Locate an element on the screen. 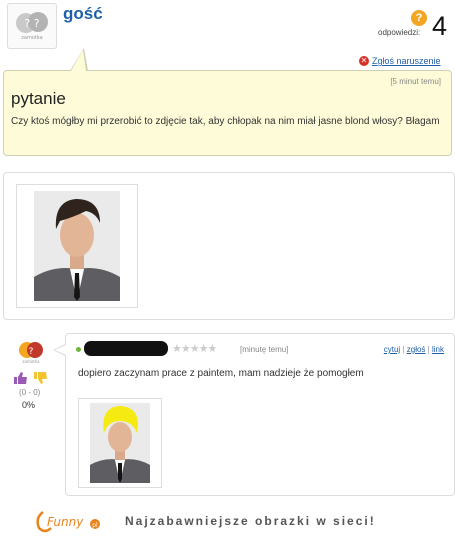 The image size is (455, 543). speech-notch-inner is located at coordinates (78, 60).